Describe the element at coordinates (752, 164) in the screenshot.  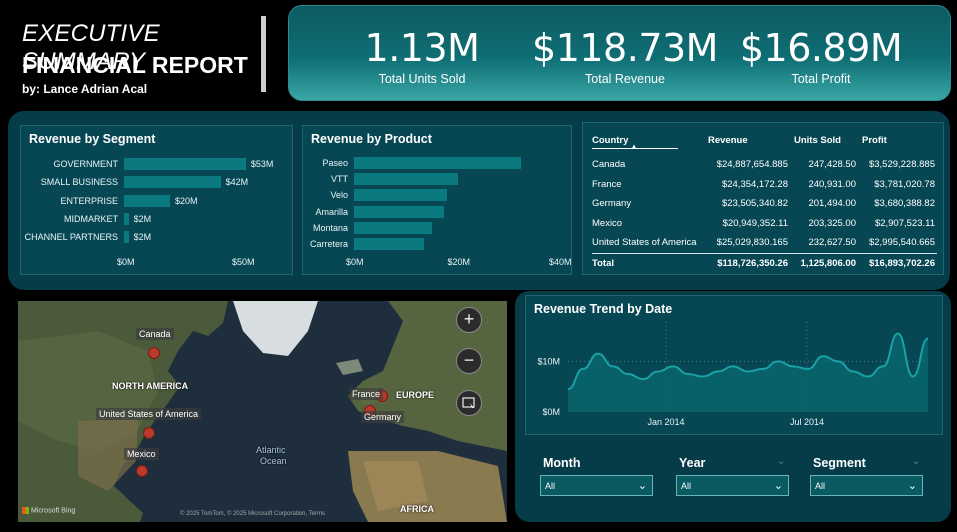
I see `cell-revenue: $24,887,654.885` at that location.